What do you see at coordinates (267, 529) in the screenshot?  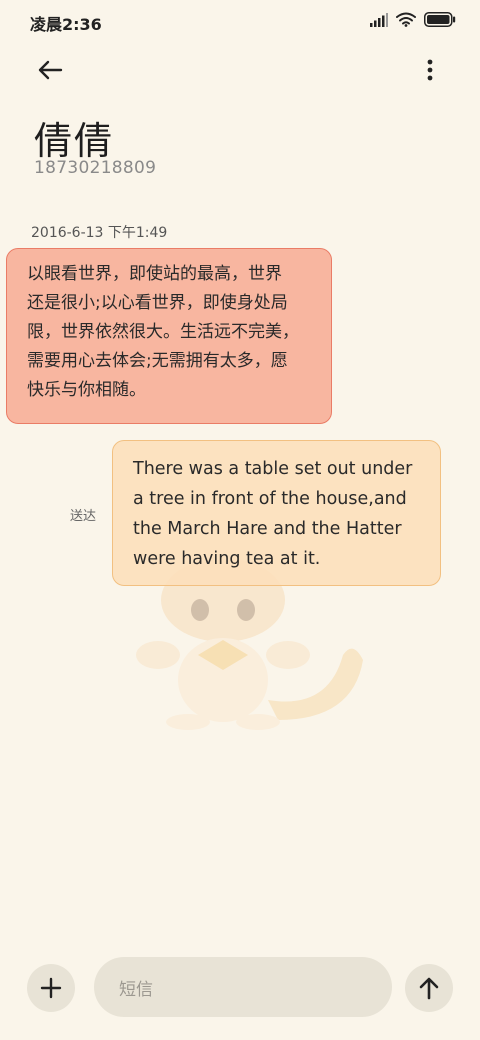 I see `message-line: the March Hare and the Hatter` at bounding box center [267, 529].